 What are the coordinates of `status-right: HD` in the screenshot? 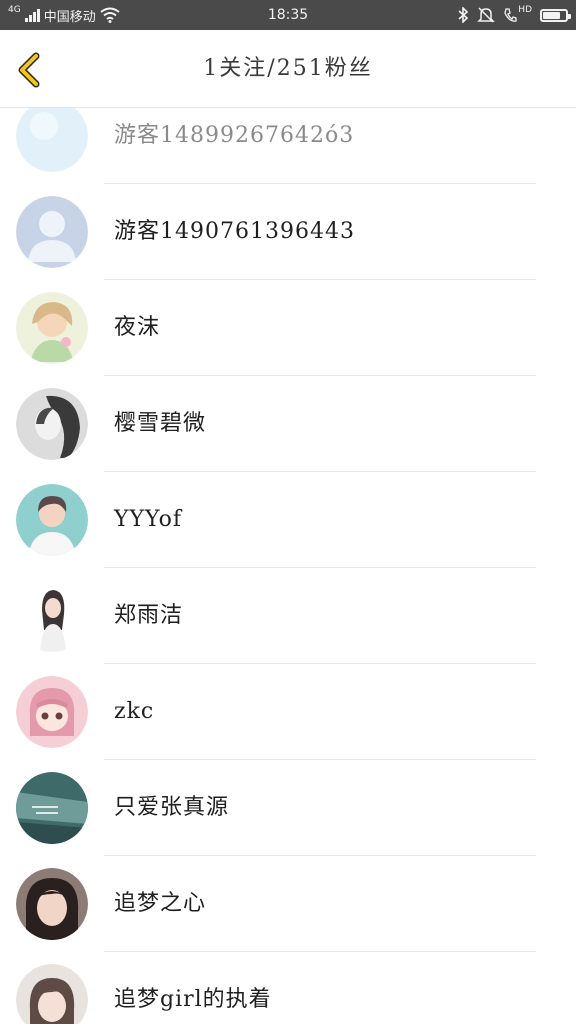 It's located at (514, 15).